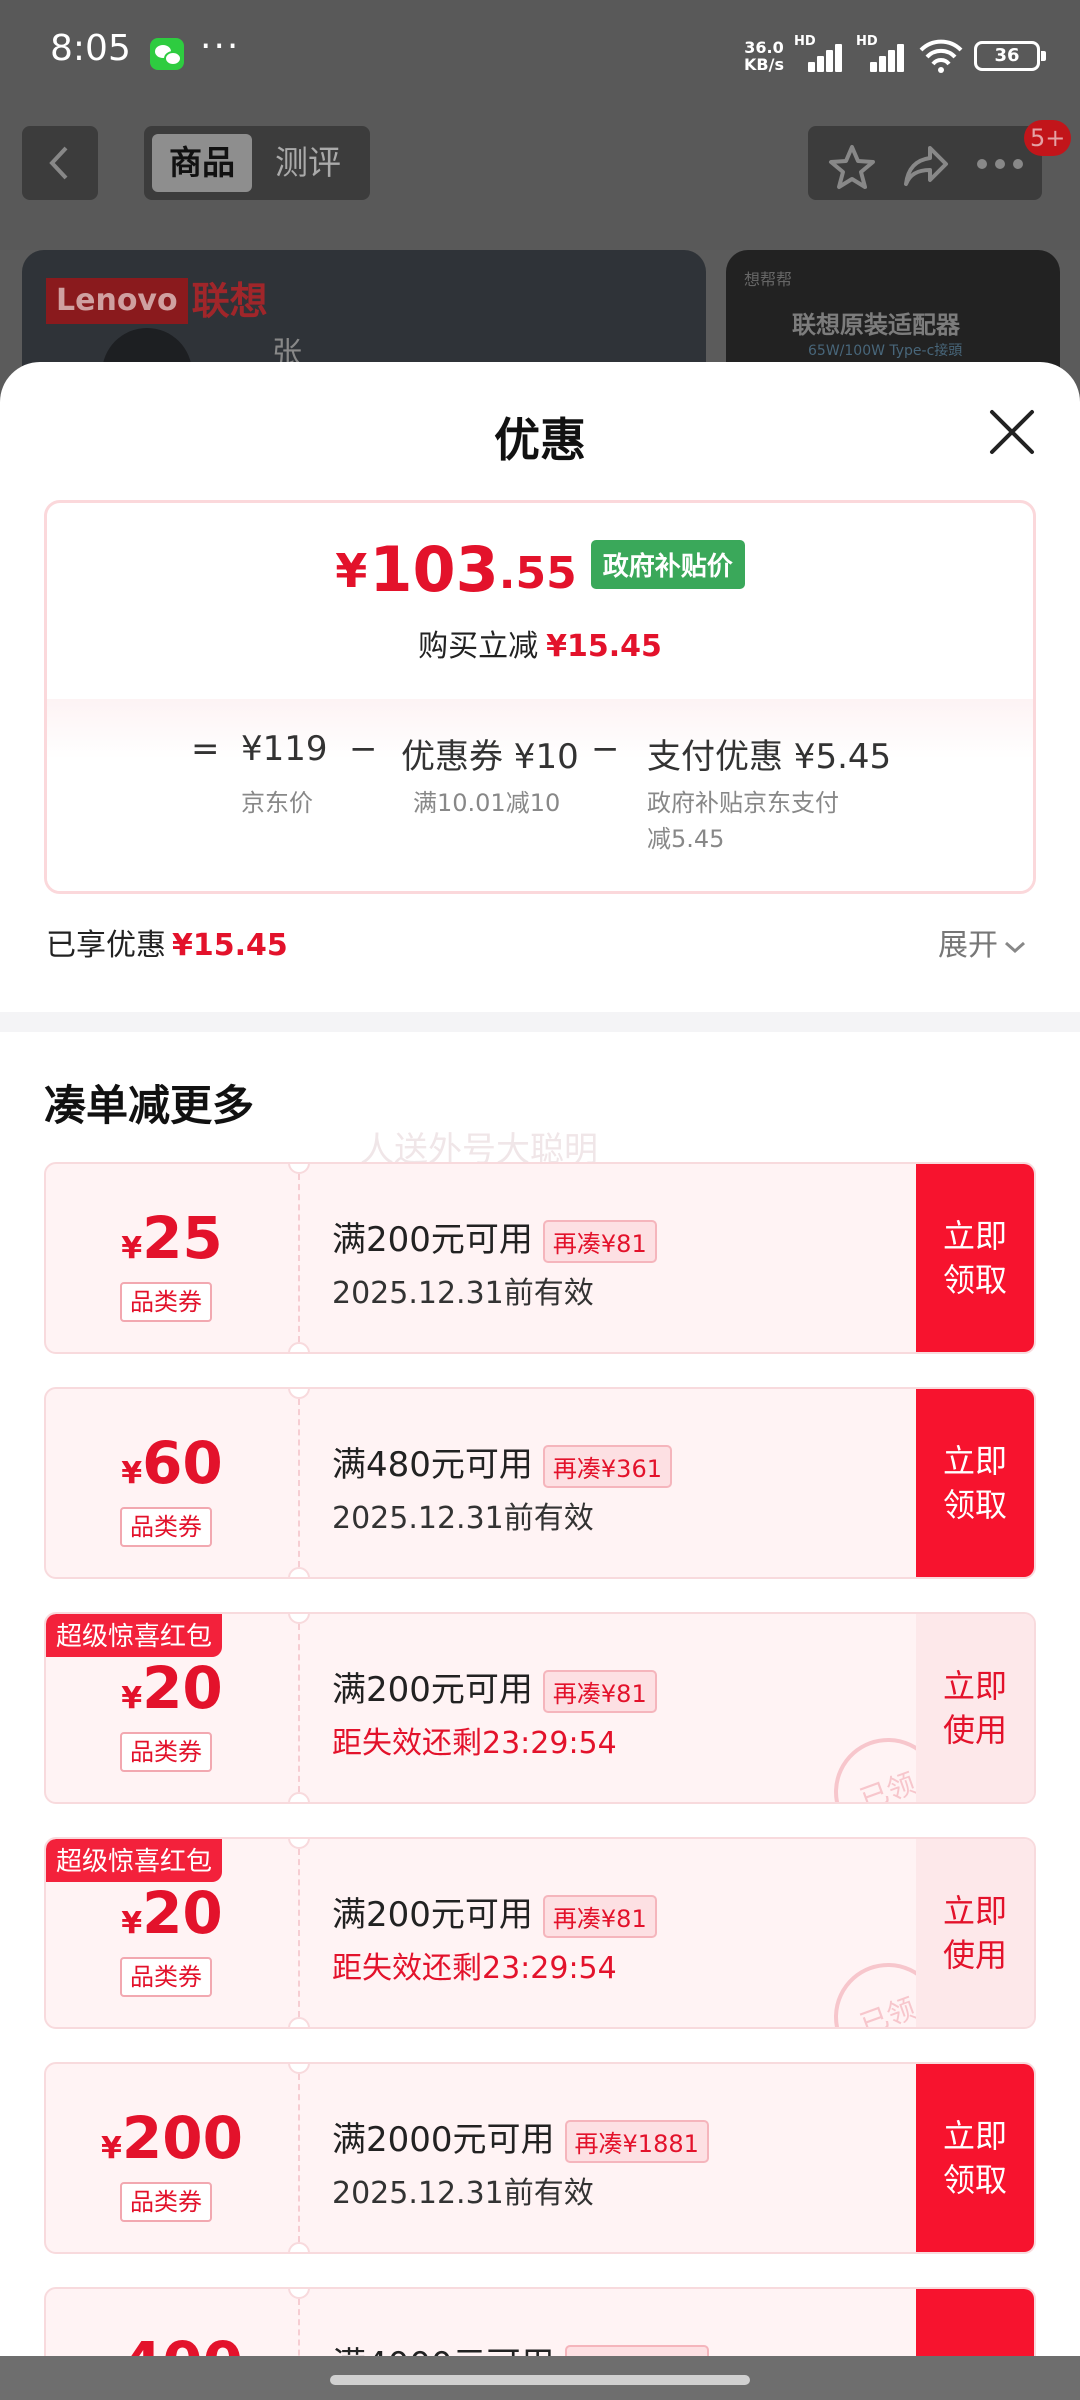 Image resolution: width=1080 pixels, height=2400 pixels. I want to click on section-title: 凑单减更多, so click(149, 1105).